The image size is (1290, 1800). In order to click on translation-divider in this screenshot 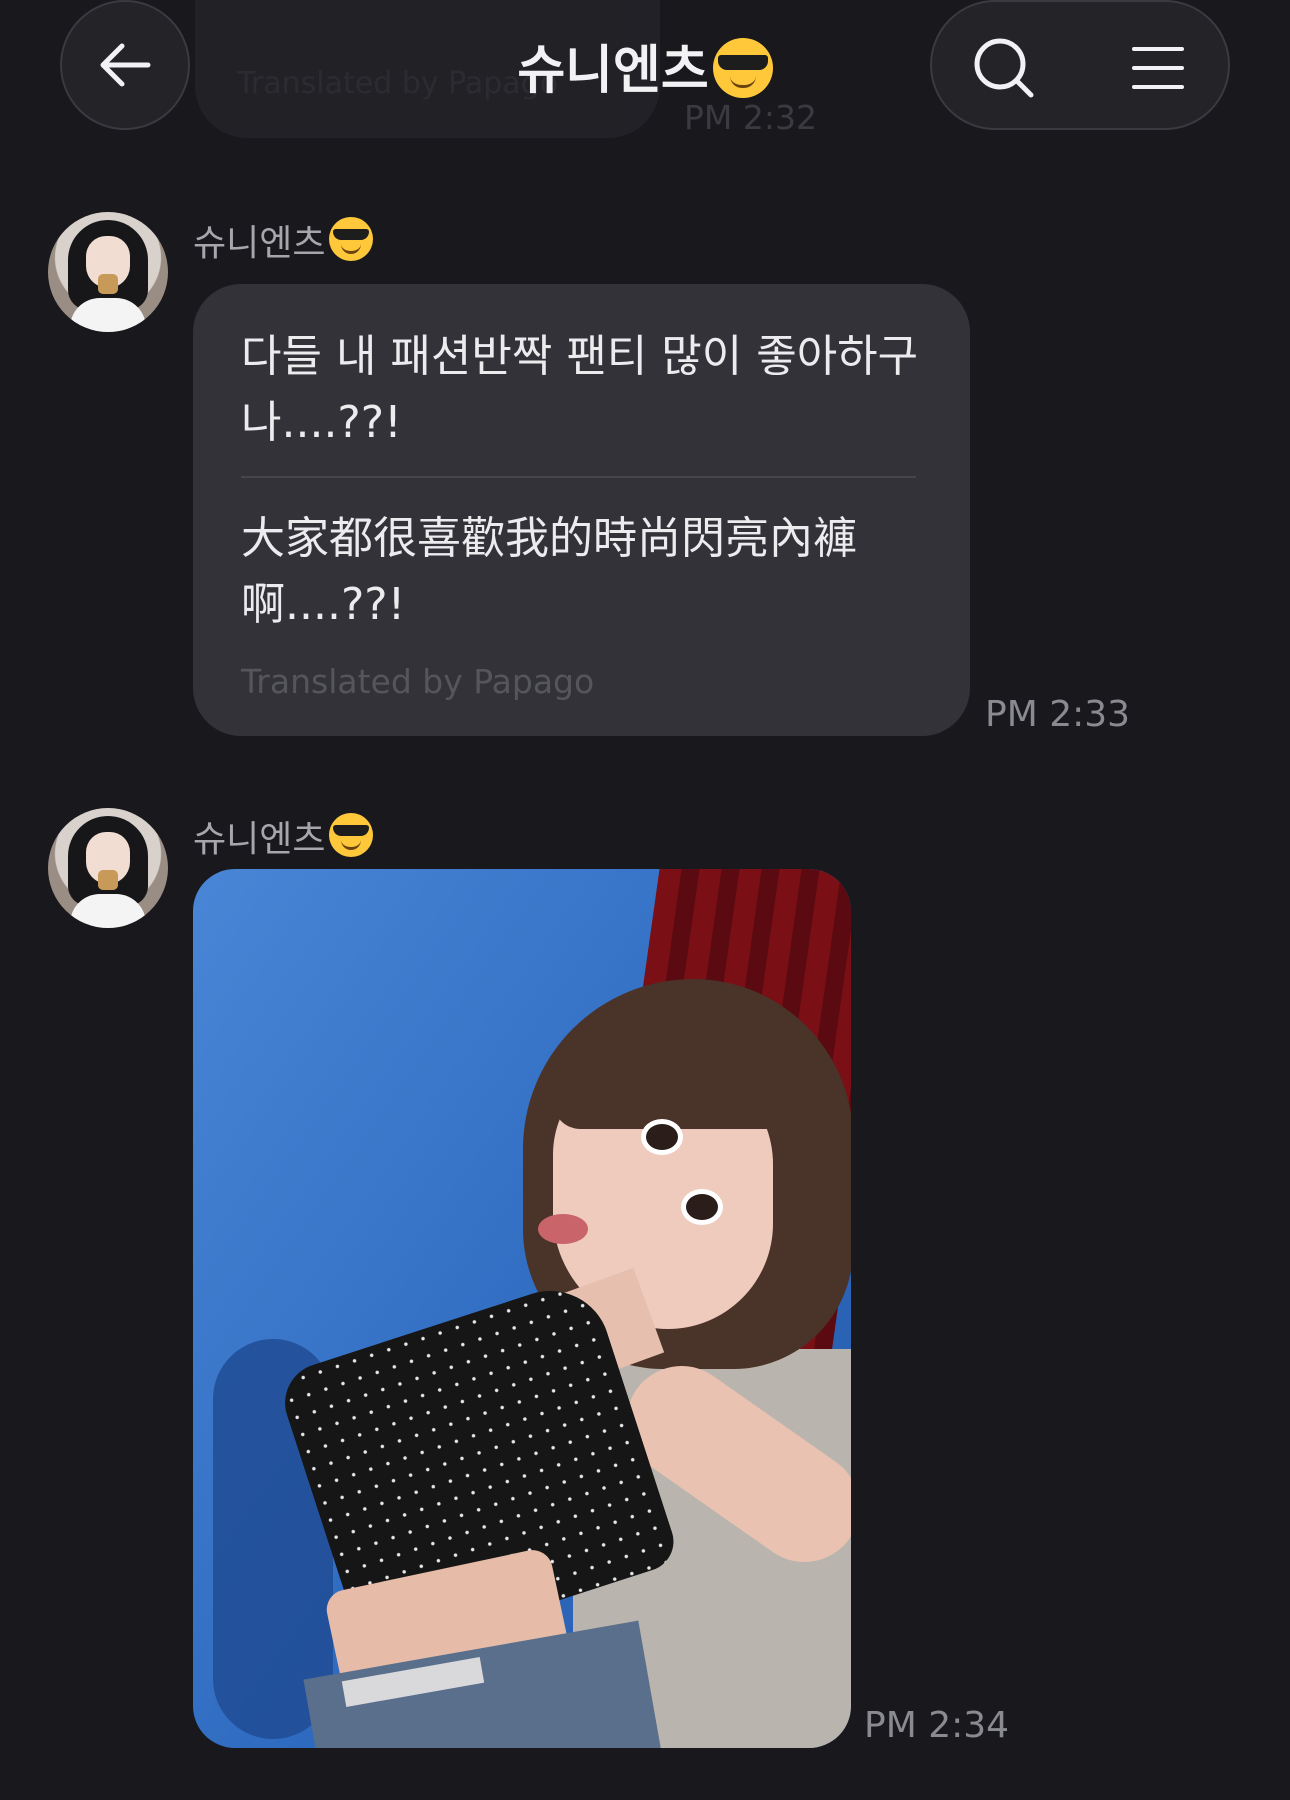, I will do `click(578, 477)`.